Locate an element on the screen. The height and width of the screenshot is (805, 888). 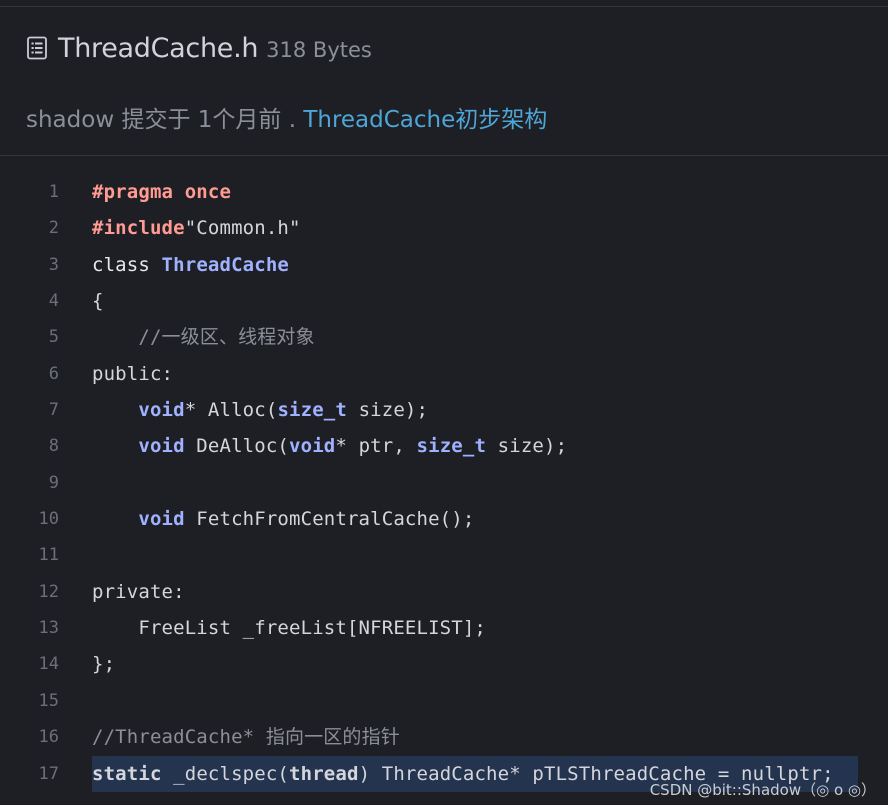
line-source: { is located at coordinates (98, 301).